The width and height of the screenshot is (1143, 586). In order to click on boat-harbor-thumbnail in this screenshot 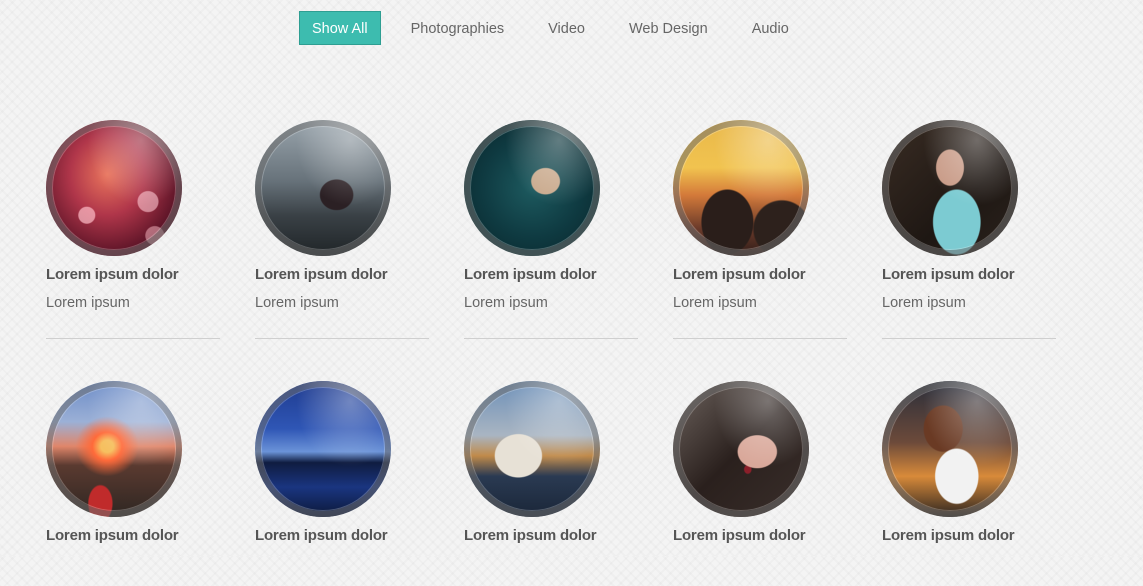, I will do `click(532, 449)`.